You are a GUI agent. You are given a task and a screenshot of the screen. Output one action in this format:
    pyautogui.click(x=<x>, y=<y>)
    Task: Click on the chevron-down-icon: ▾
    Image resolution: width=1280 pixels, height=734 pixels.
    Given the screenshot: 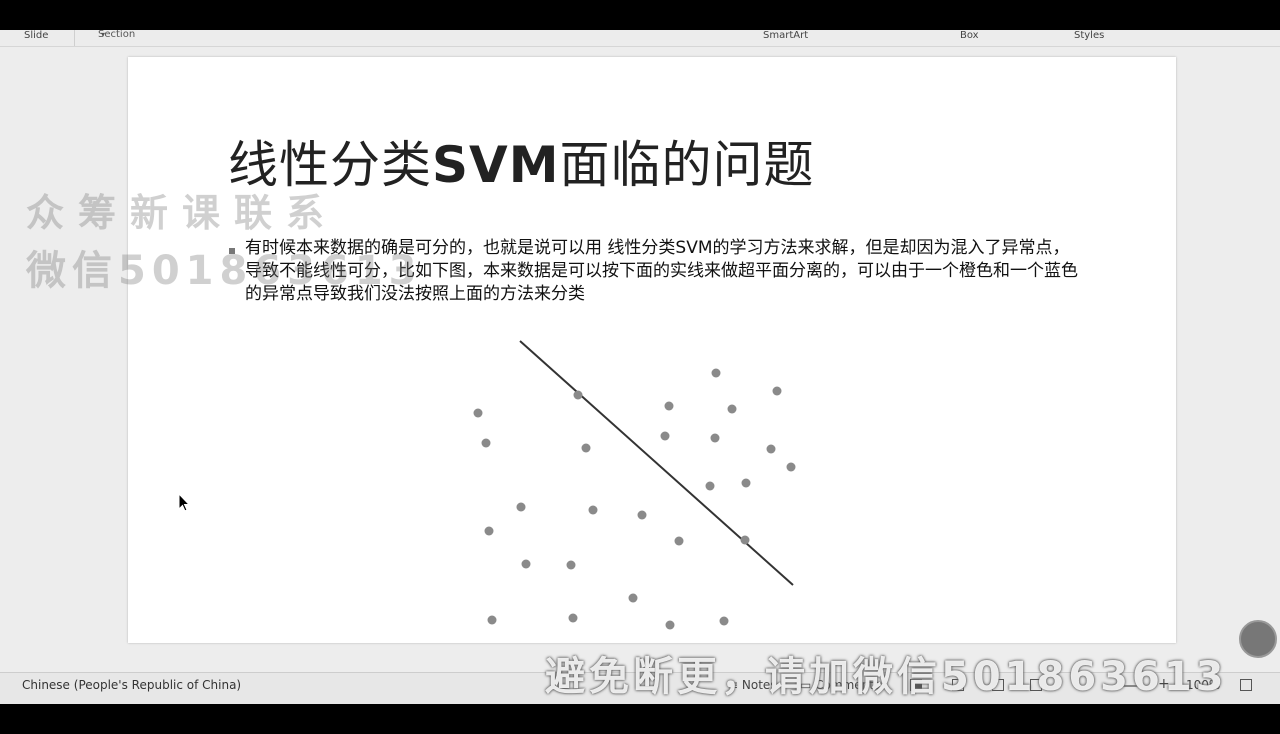 What is the action you would take?
    pyautogui.click(x=103, y=34)
    